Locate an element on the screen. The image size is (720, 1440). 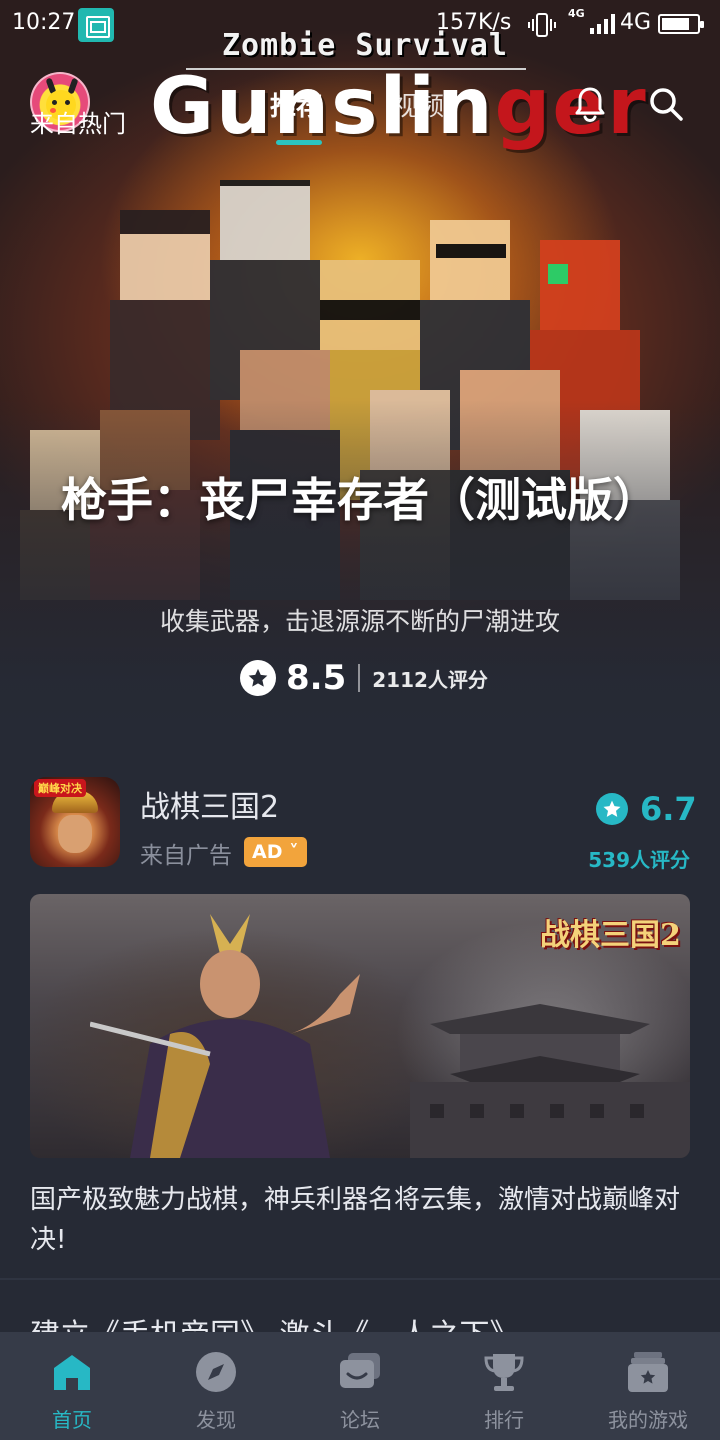
vibrate-icon is located at coordinates (542, 25).